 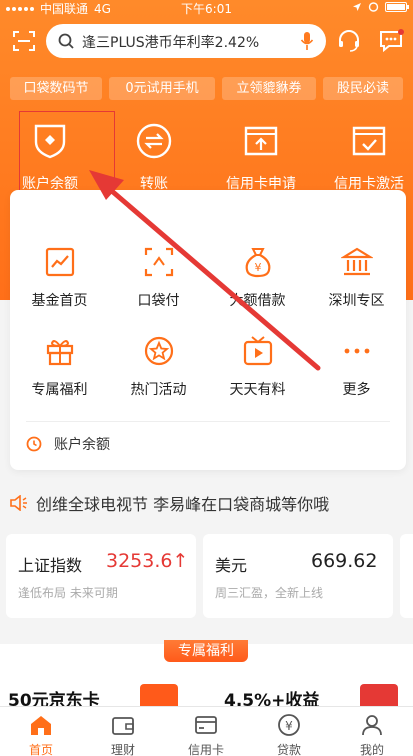 I want to click on recent-label: 账户余额, so click(x=82, y=445).